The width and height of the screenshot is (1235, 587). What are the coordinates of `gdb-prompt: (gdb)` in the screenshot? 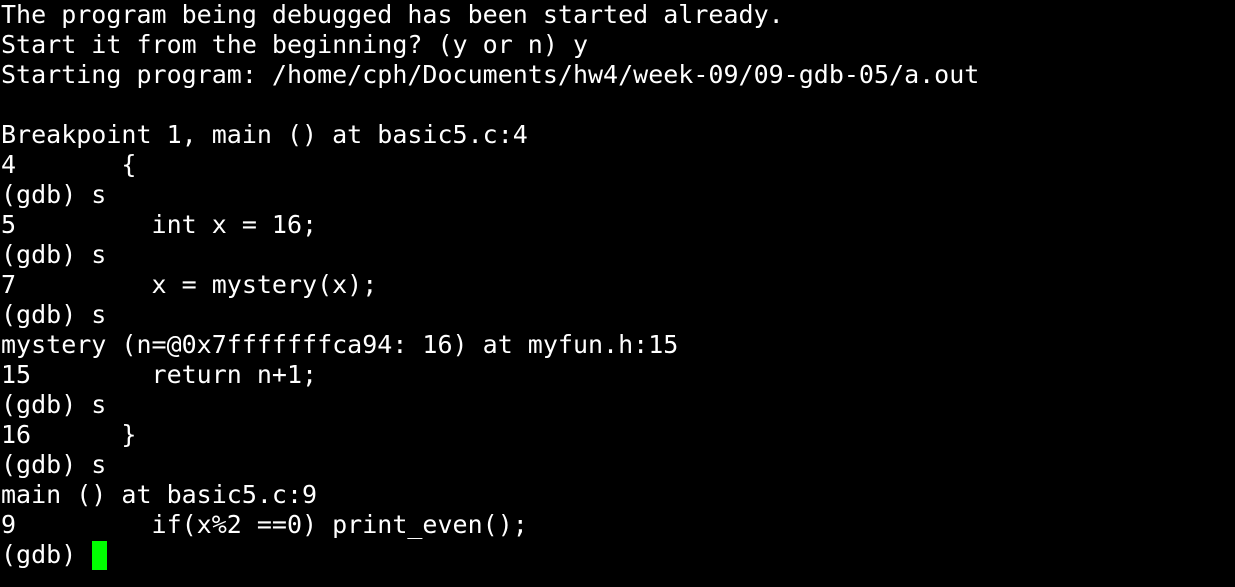 It's located at (46, 554).